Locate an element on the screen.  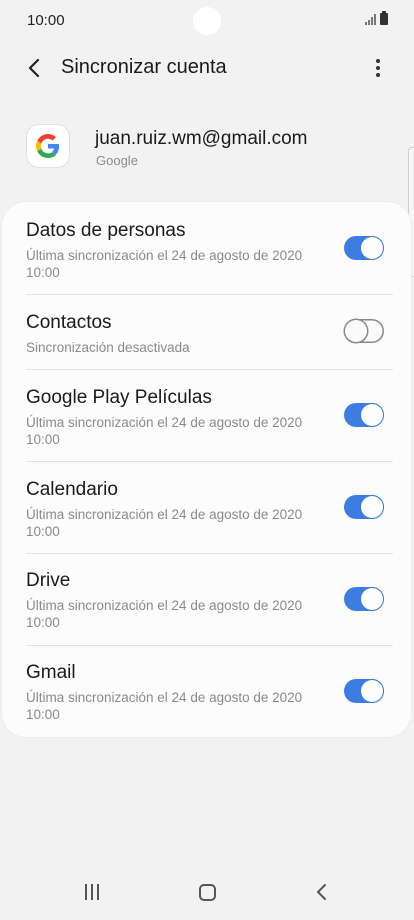
battery-icon is located at coordinates (384, 18).